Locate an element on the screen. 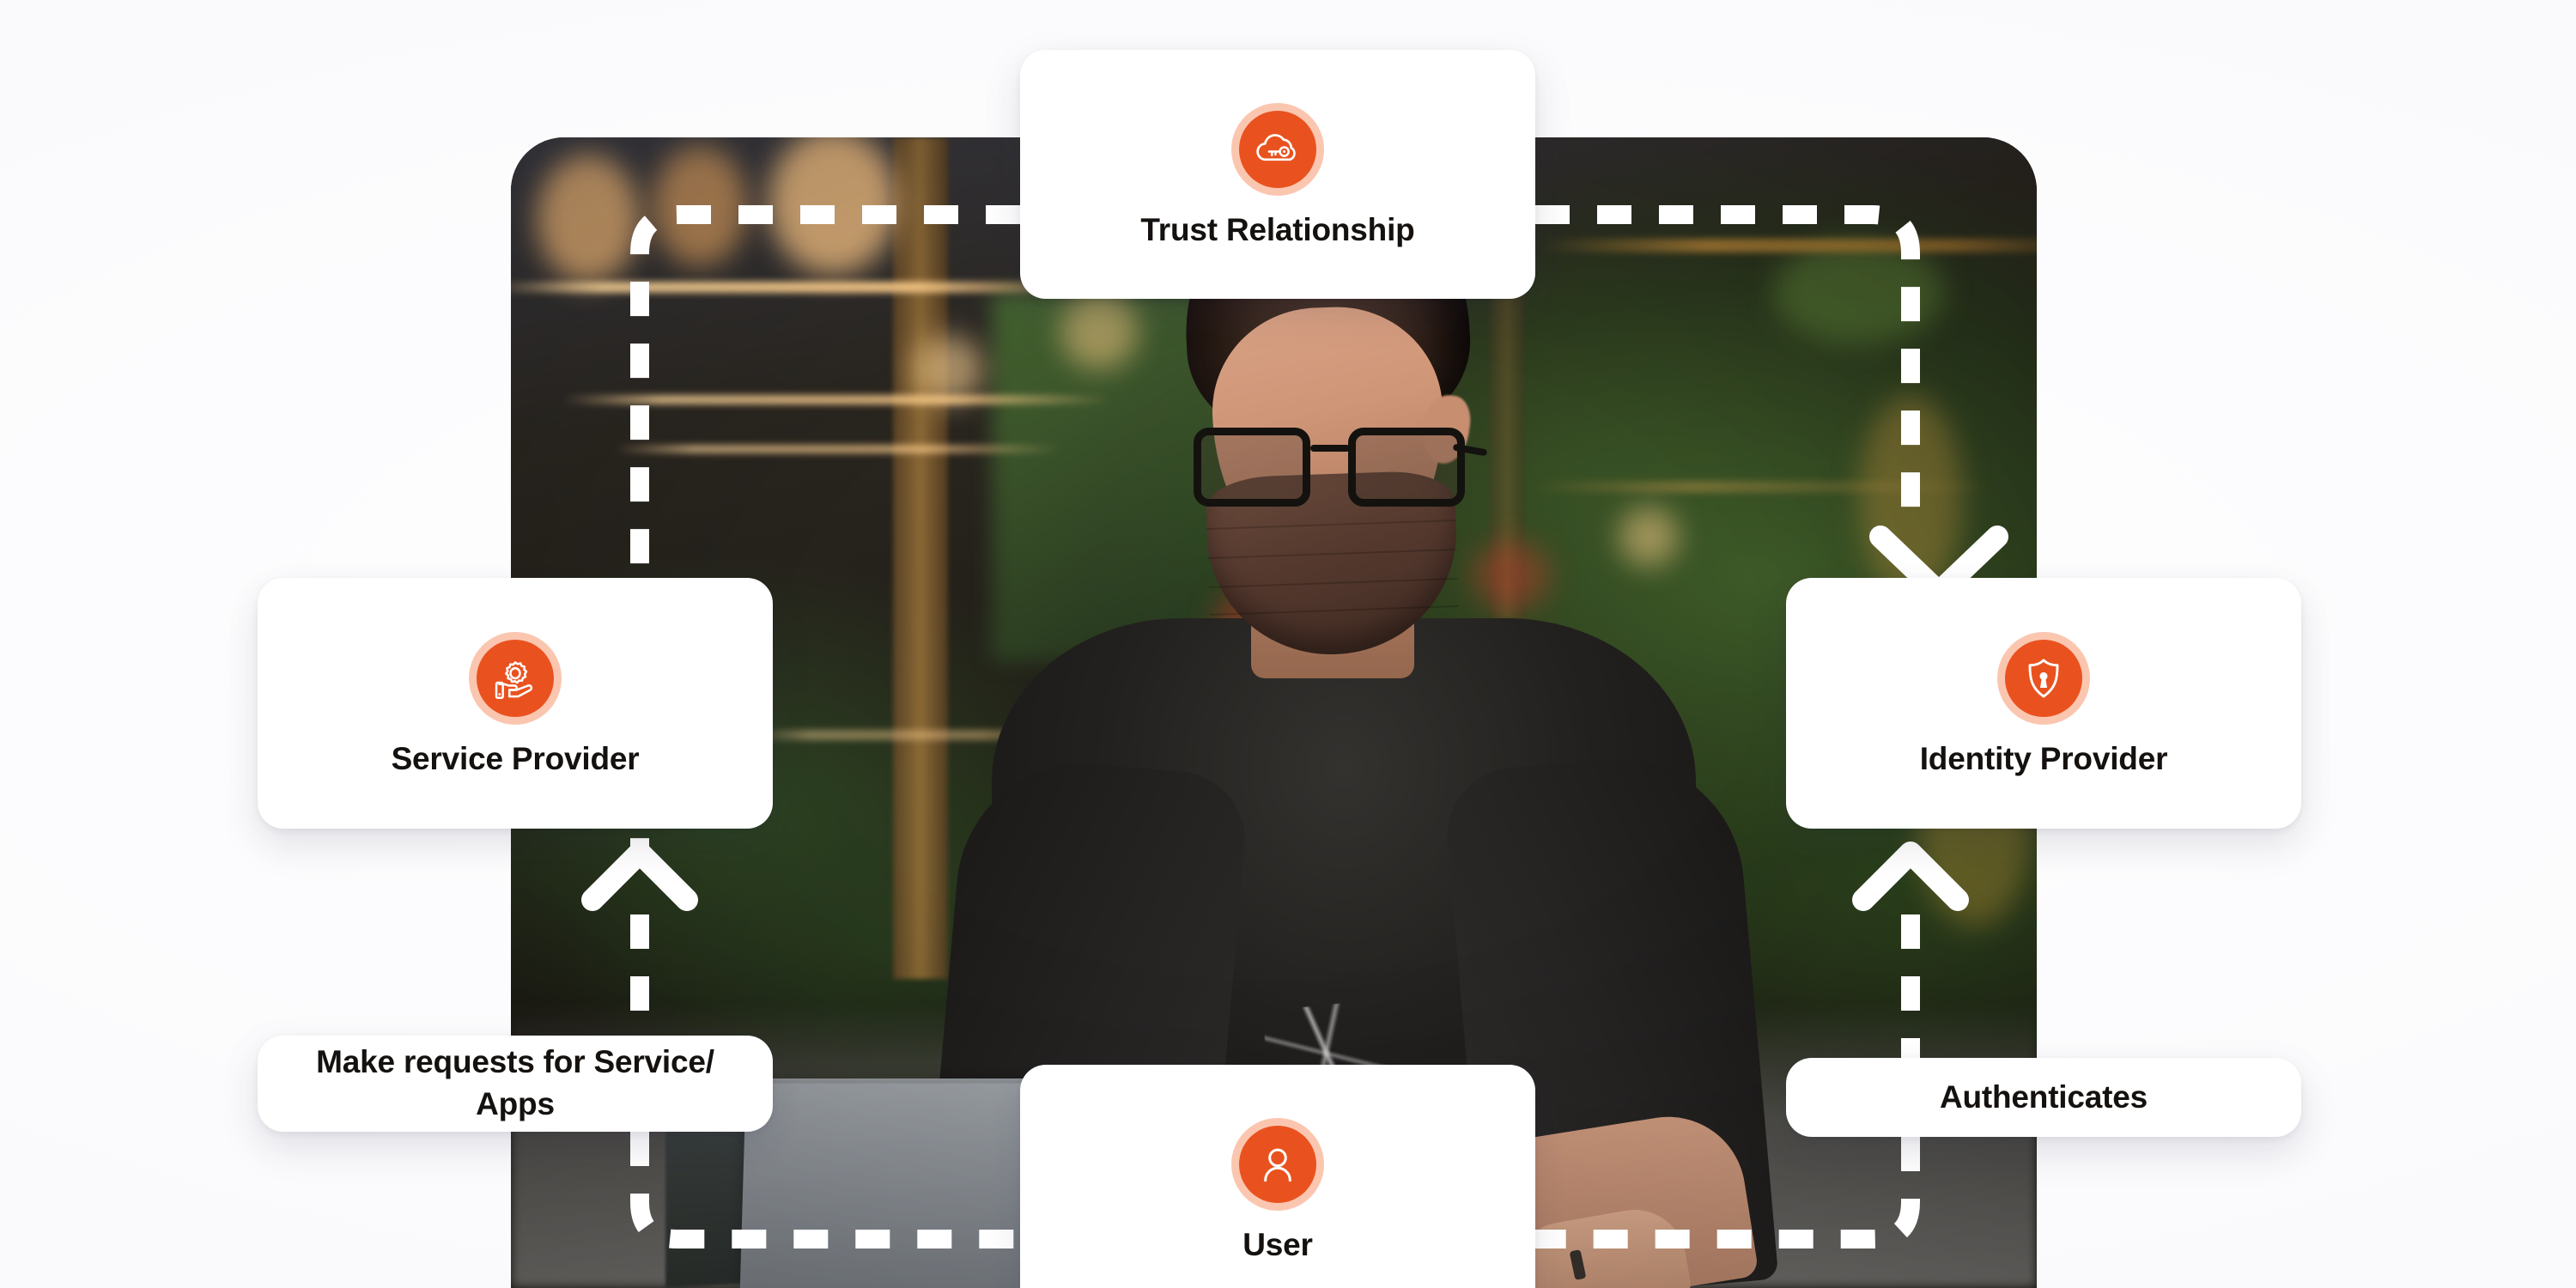  person-icon is located at coordinates (1277, 1165).